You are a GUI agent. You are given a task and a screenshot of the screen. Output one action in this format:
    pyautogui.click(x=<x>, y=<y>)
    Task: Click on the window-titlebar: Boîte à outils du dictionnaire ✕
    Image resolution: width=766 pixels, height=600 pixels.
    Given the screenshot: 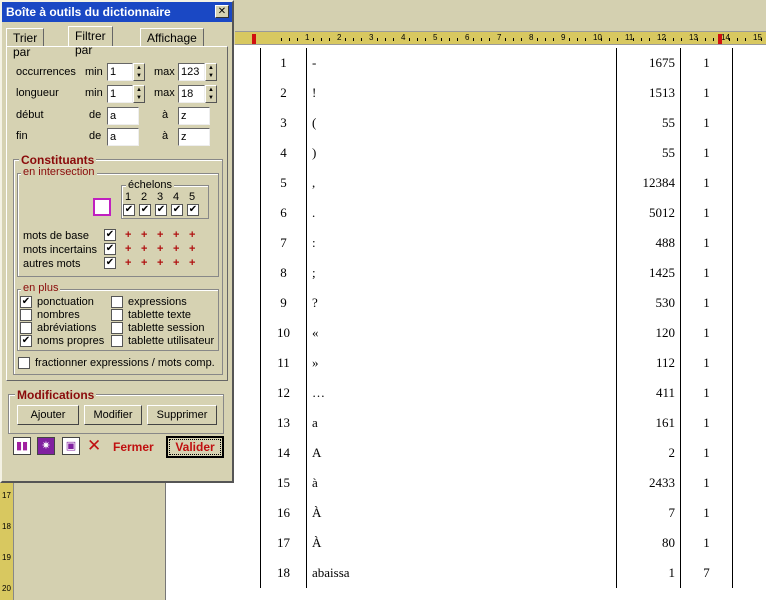 What is the action you would take?
    pyautogui.click(x=117, y=12)
    